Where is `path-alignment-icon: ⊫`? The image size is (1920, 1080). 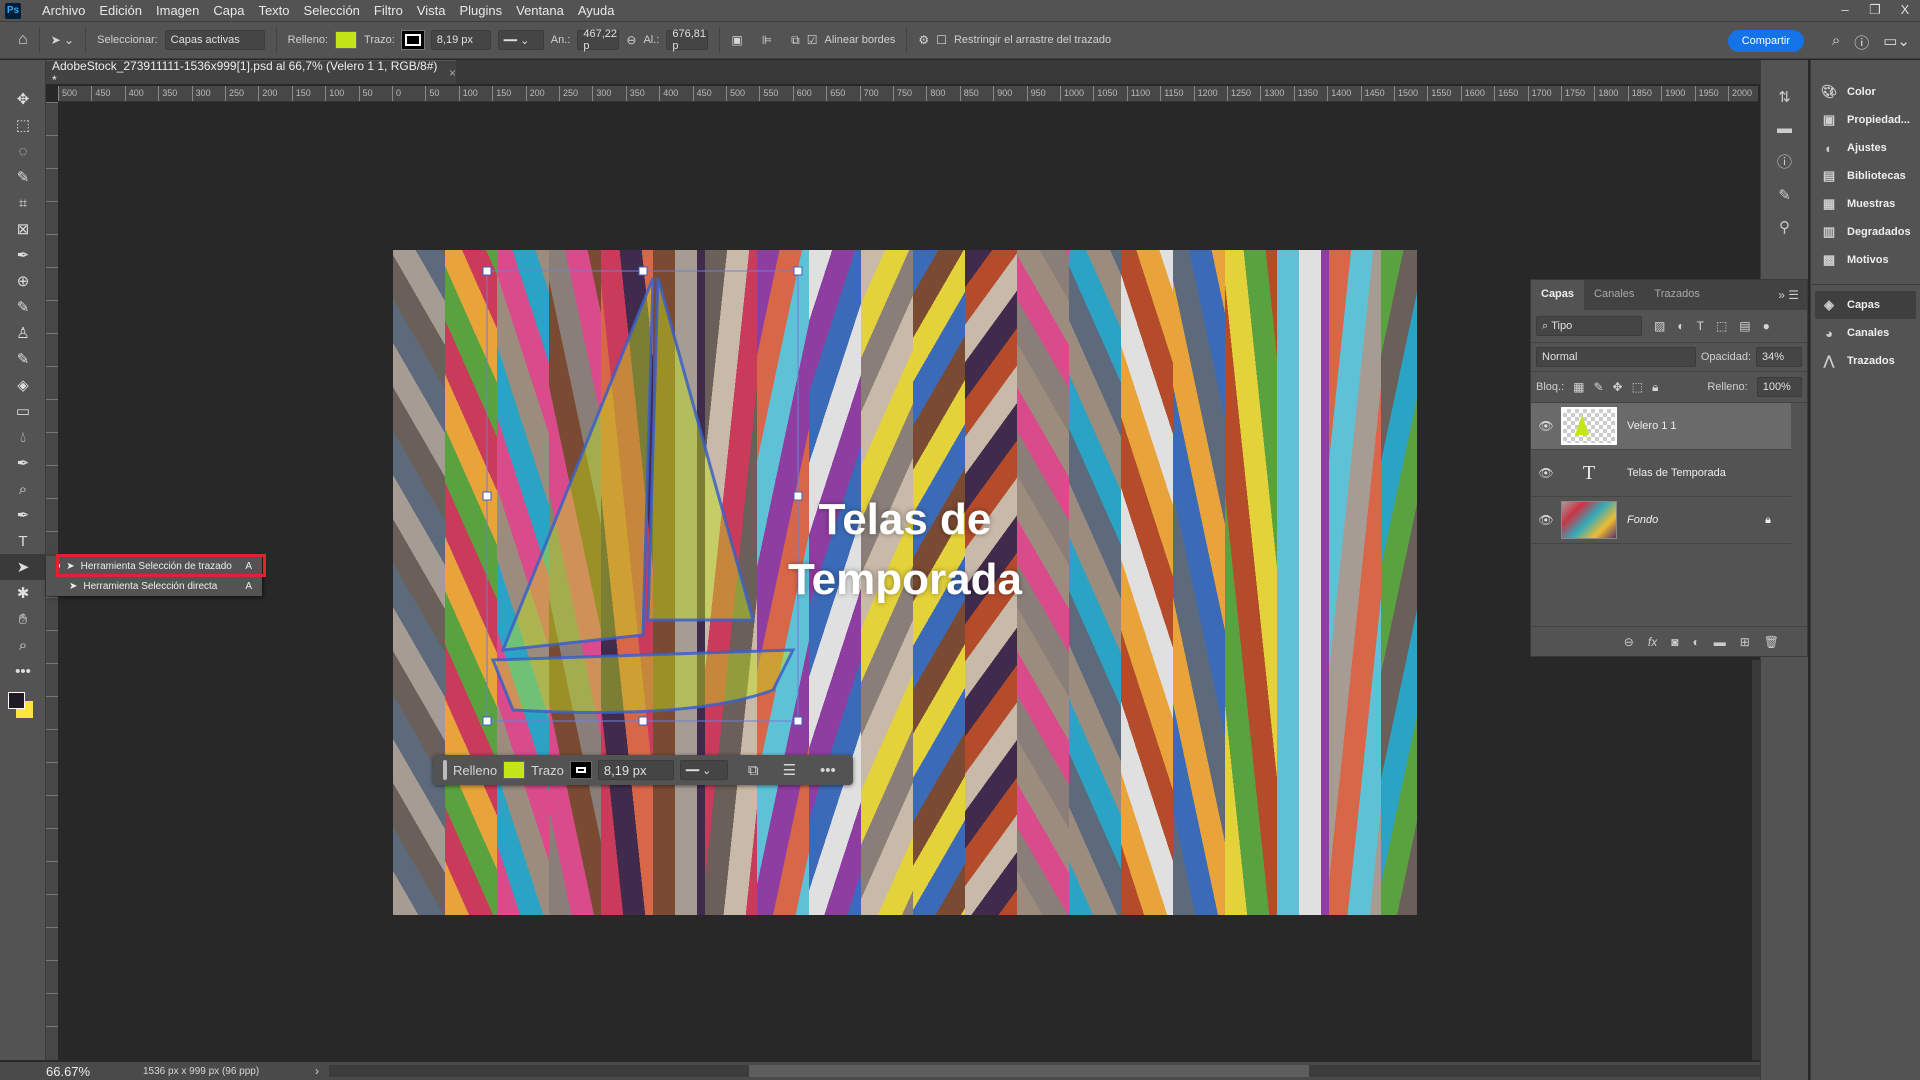
path-alignment-icon: ⊫ is located at coordinates (767, 40).